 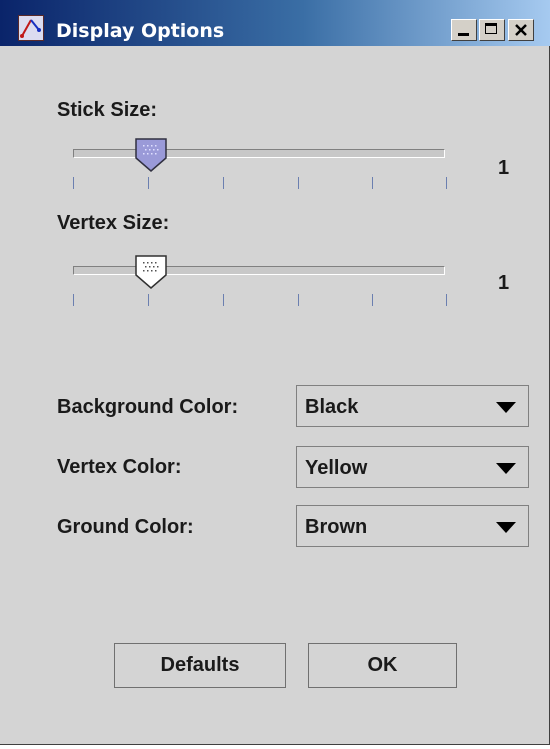 What do you see at coordinates (336, 527) in the screenshot?
I see `ground-color-value: Brown` at bounding box center [336, 527].